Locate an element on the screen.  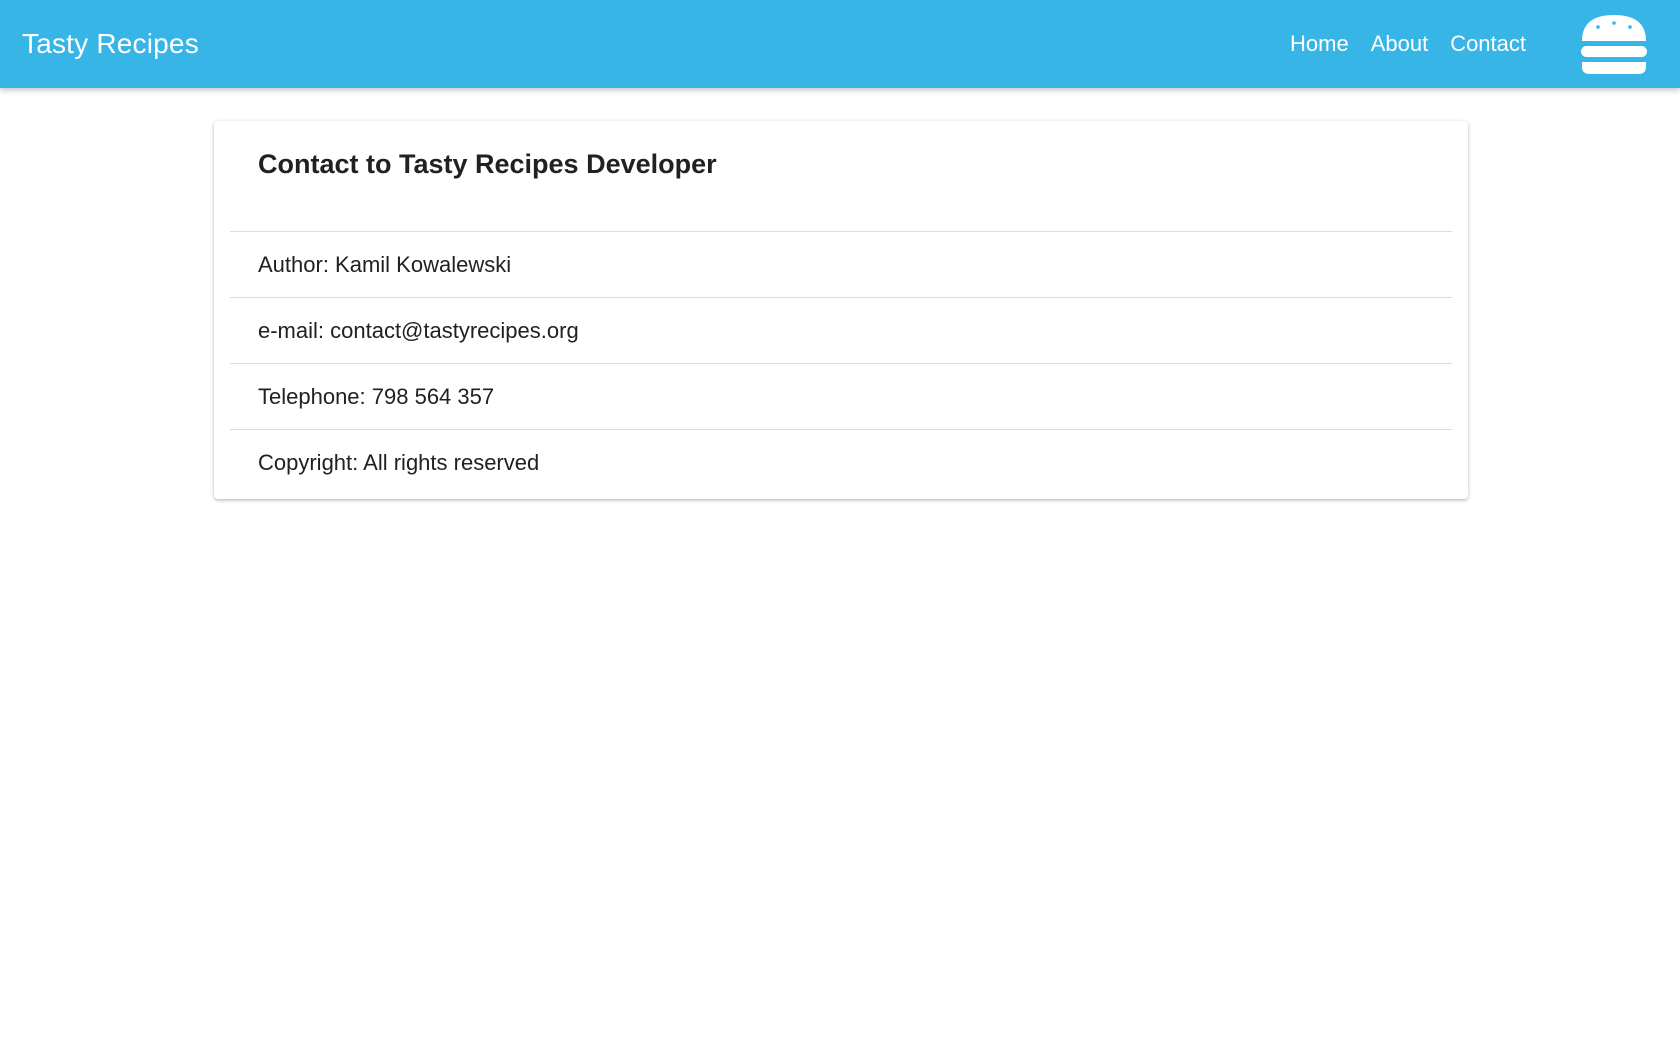
nav-link-home: Home is located at coordinates (1319, 44).